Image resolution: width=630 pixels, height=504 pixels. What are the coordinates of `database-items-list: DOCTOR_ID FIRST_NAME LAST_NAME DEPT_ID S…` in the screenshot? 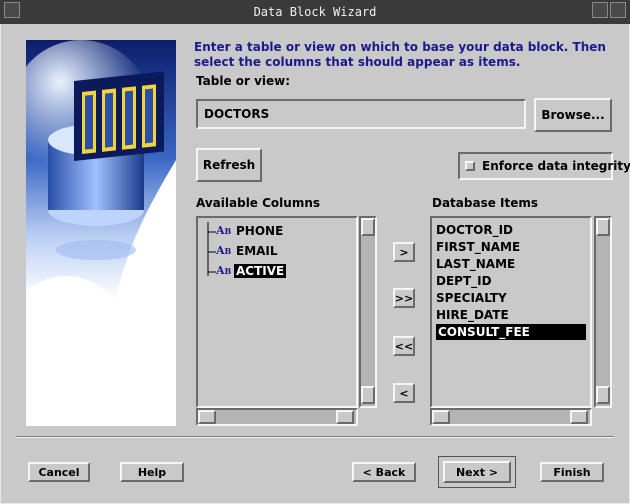 It's located at (511, 312).